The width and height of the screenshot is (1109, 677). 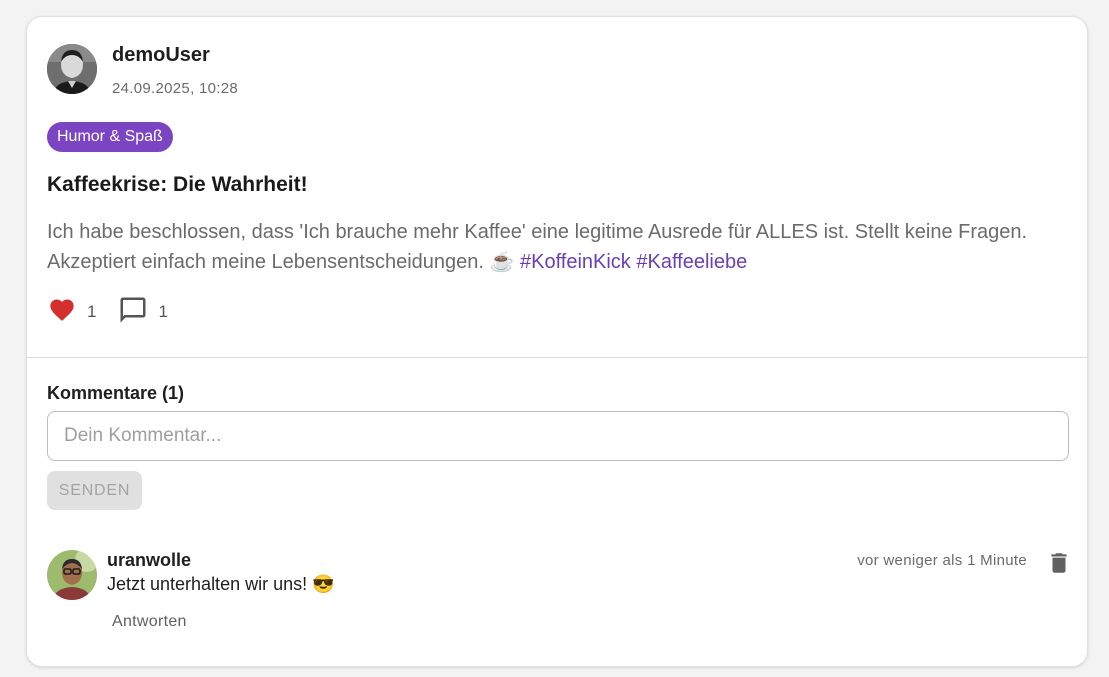 What do you see at coordinates (62, 312) in the screenshot?
I see `heart-icon` at bounding box center [62, 312].